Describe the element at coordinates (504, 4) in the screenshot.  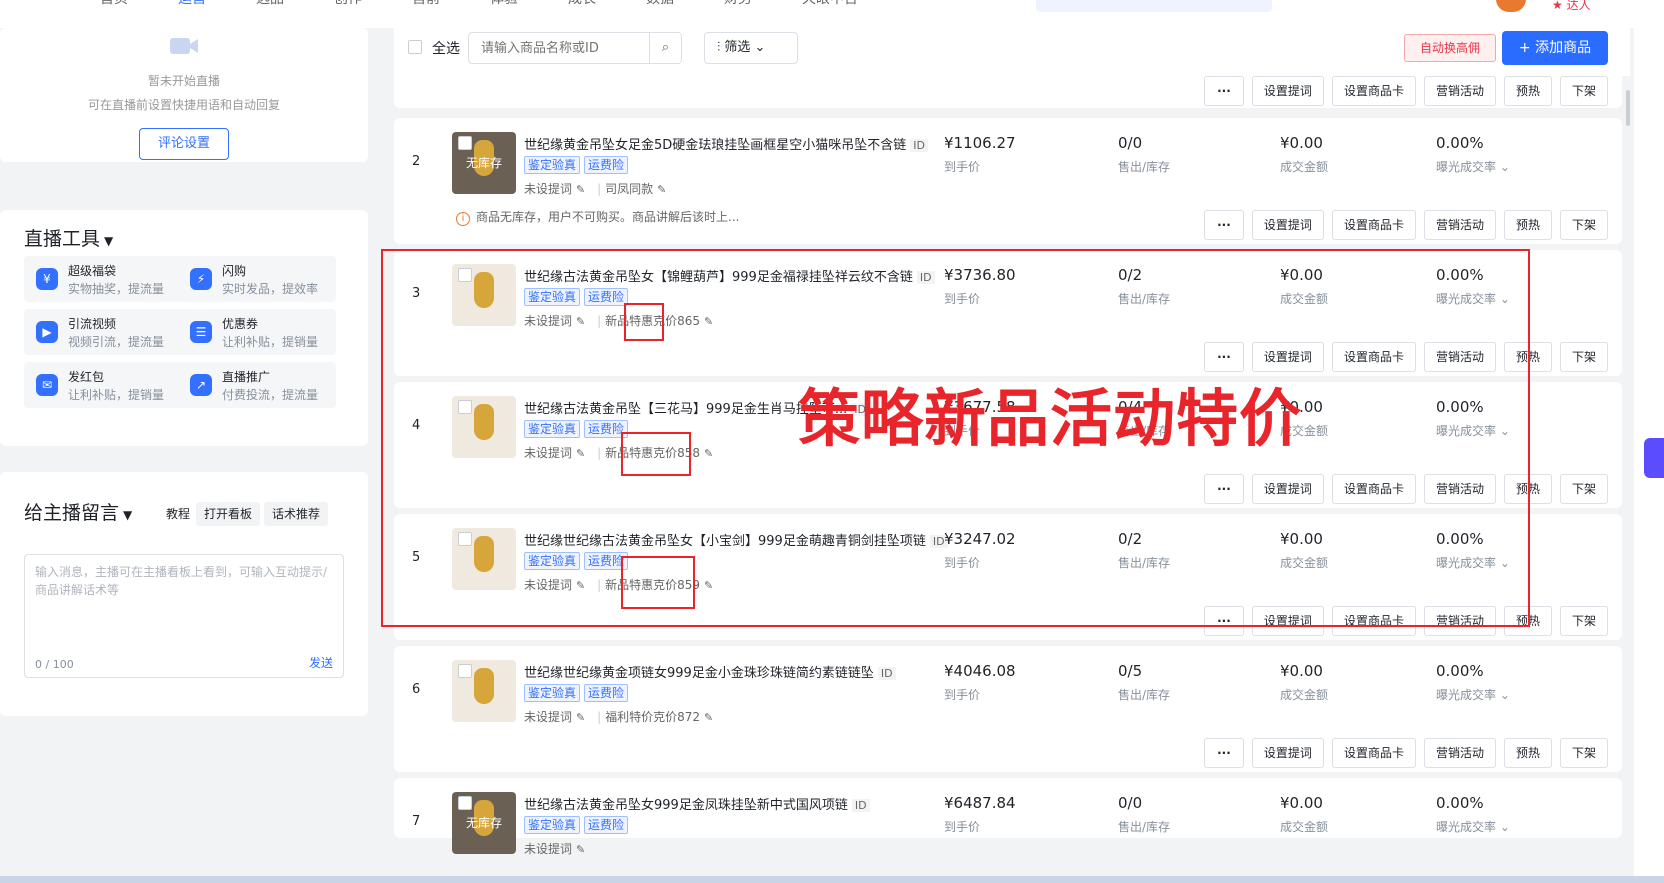
I see `nav-experience: 体验` at that location.